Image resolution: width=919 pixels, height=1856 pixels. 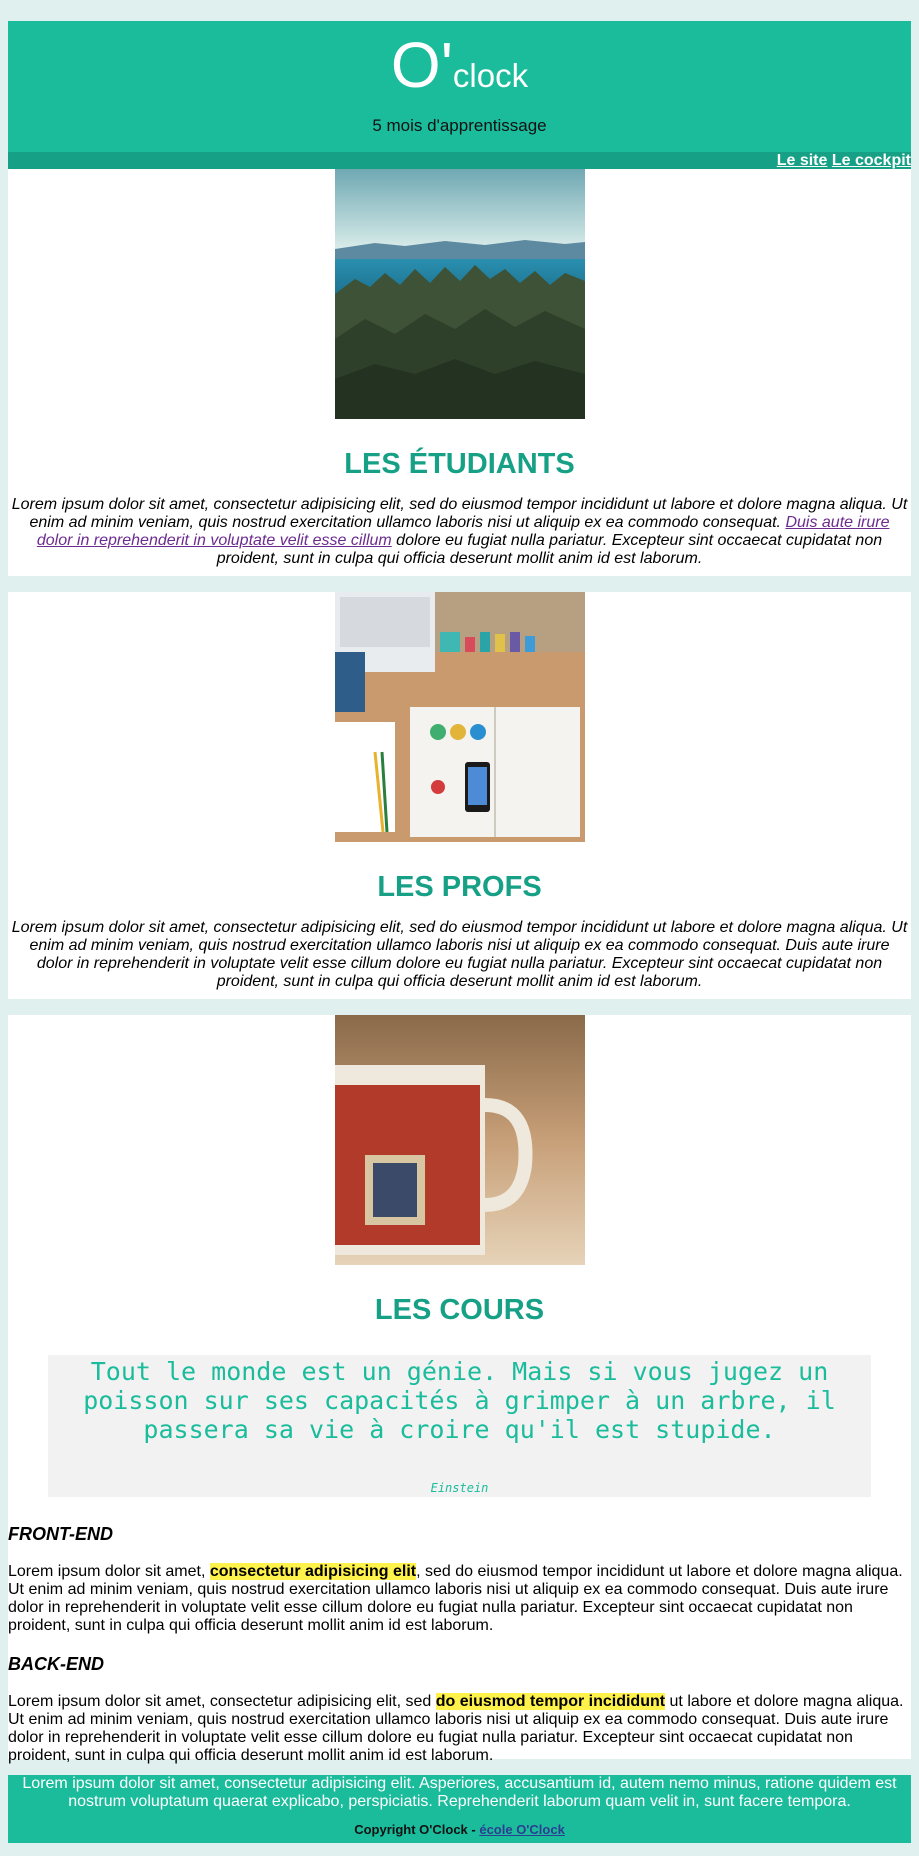 What do you see at coordinates (550, 1701) in the screenshot?
I see `highlighted-text: do eiusmod tempor incididunt` at bounding box center [550, 1701].